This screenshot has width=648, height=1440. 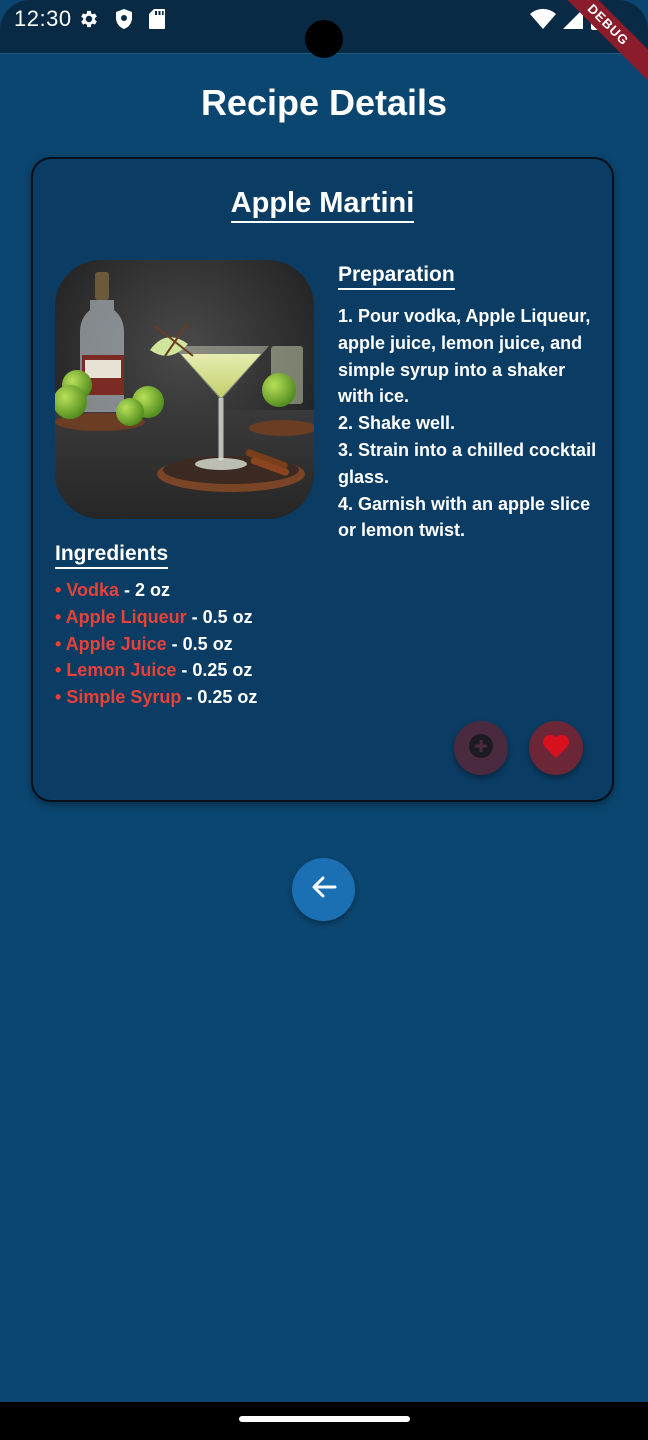 I want to click on preparation-step: 2. Shake well., so click(x=397, y=423).